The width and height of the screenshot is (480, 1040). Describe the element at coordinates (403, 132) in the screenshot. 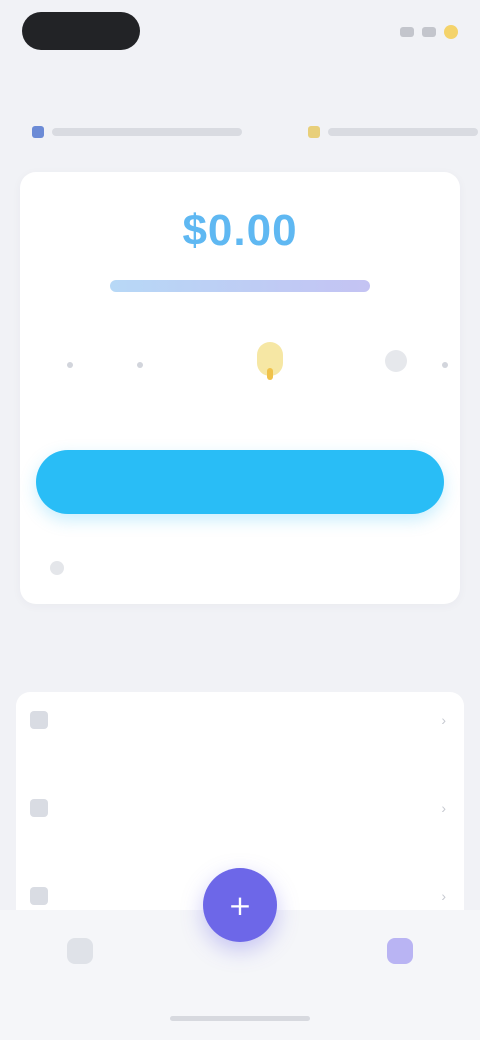

I see `info-right-text` at that location.